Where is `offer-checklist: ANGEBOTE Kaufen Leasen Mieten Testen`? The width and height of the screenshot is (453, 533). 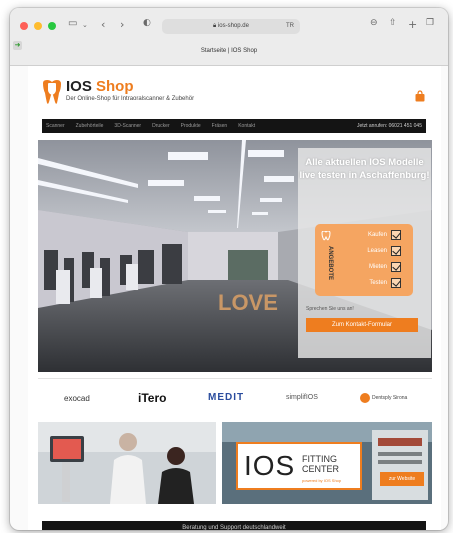
offer-checklist: ANGEBOTE Kaufen Leasen Mieten Testen is located at coordinates (364, 260).